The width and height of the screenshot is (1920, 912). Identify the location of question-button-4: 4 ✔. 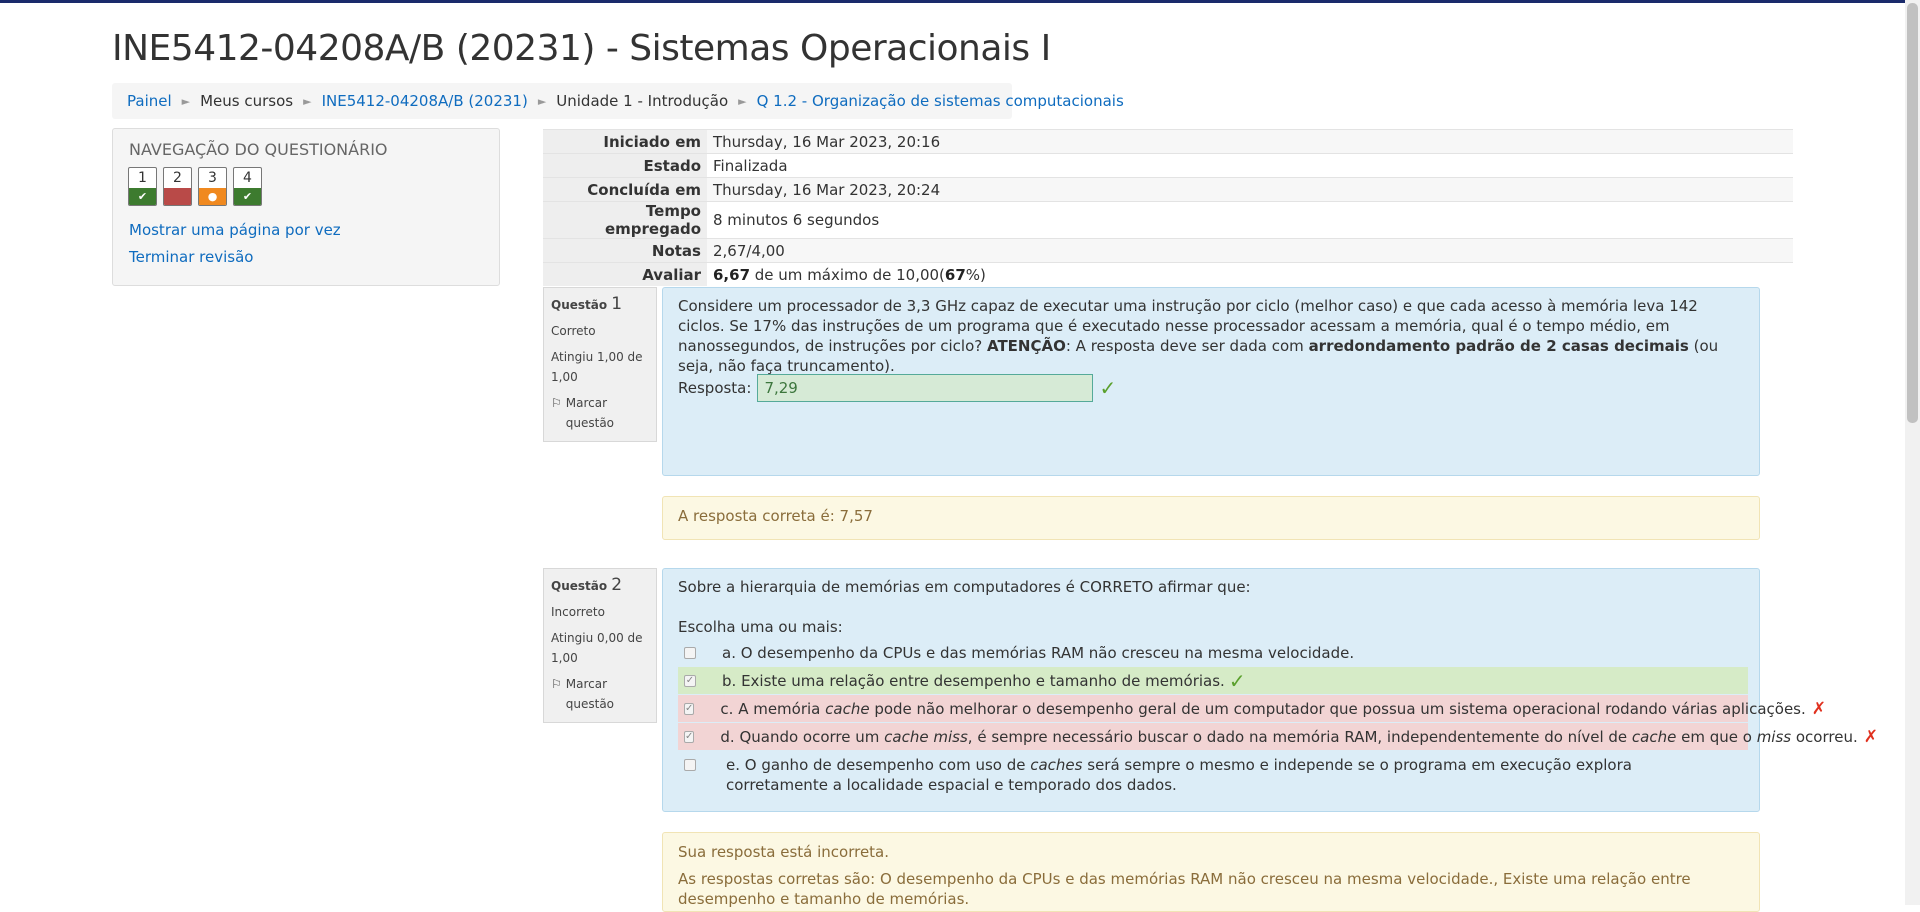
(247, 186).